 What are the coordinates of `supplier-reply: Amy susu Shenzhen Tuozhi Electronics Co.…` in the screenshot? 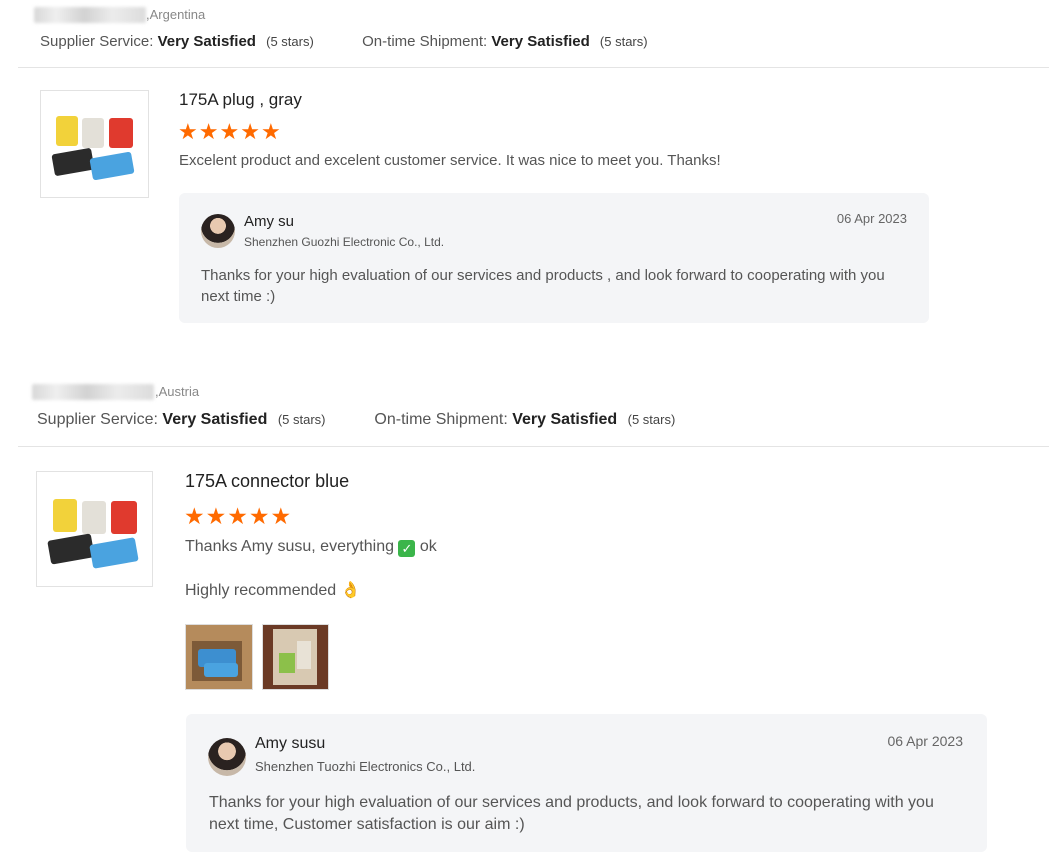 It's located at (586, 783).